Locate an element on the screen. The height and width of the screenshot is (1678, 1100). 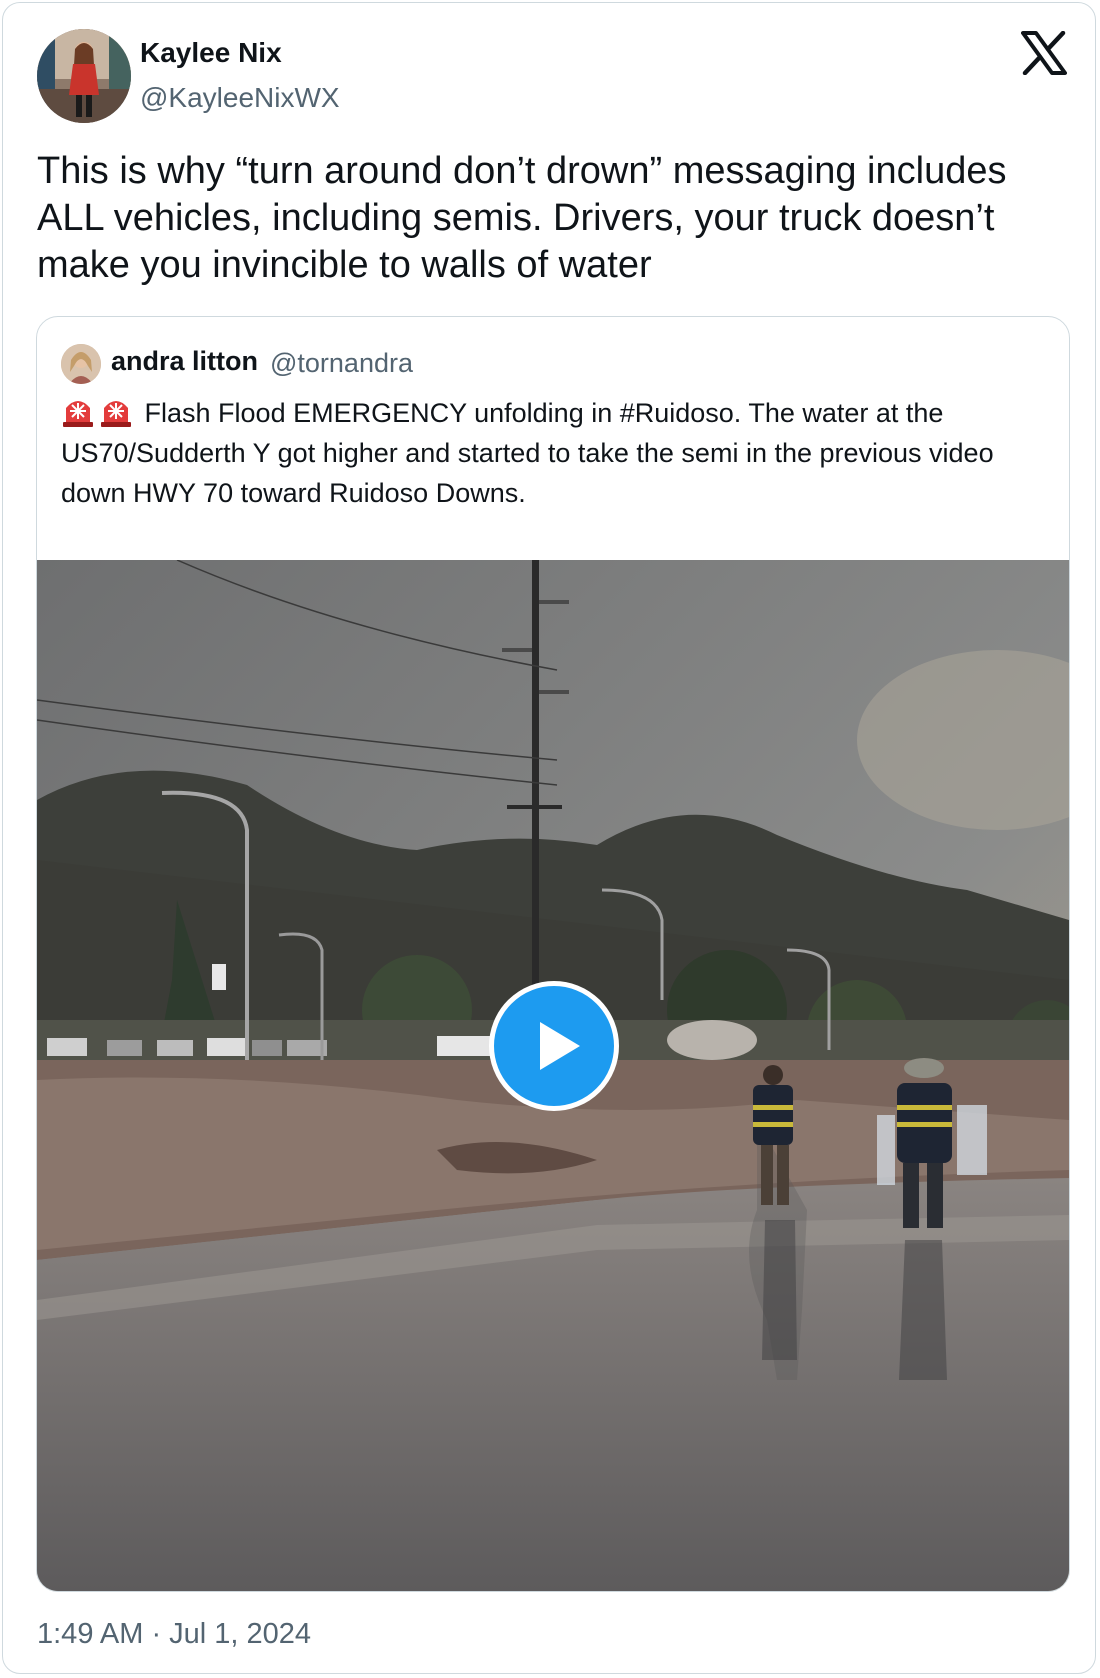
author-handle: @KayleeNixWX is located at coordinates (240, 98).